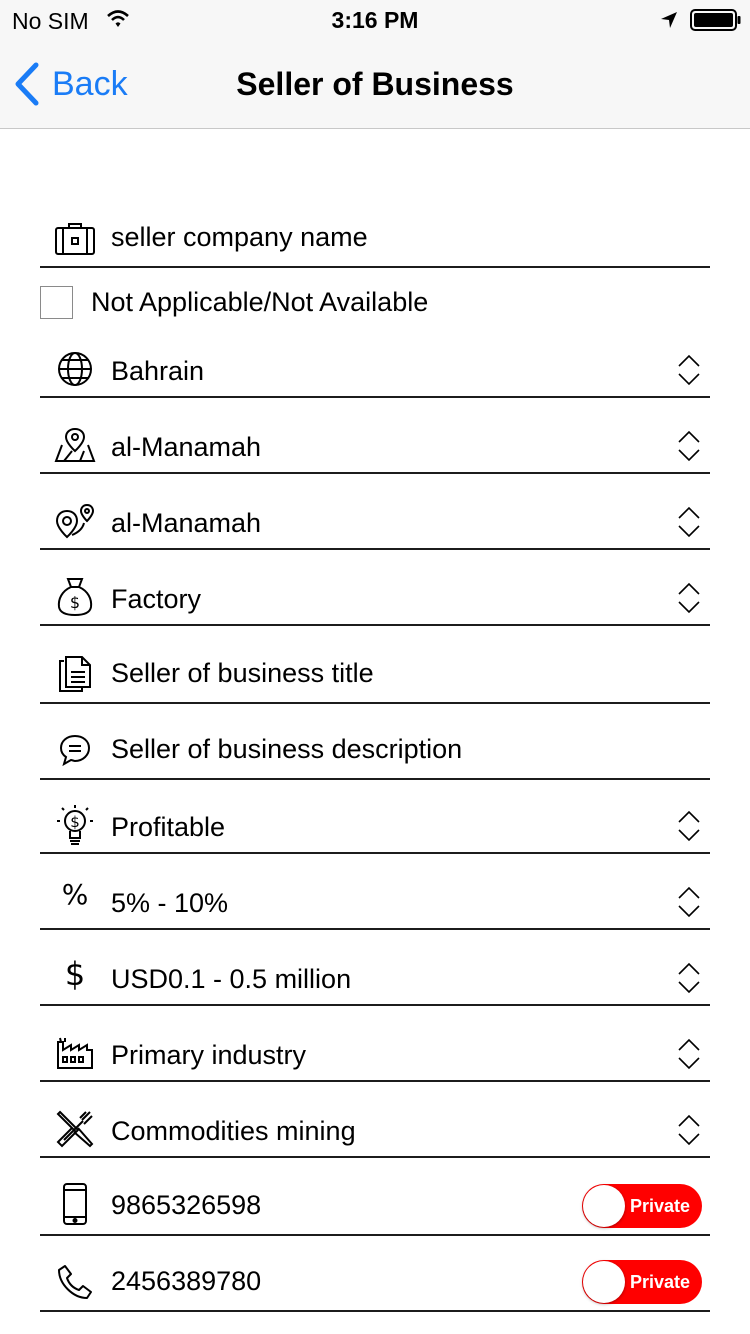  Describe the element at coordinates (260, 302) in the screenshot. I see `not-applicable-label: Not Applicable/Not Available` at that location.